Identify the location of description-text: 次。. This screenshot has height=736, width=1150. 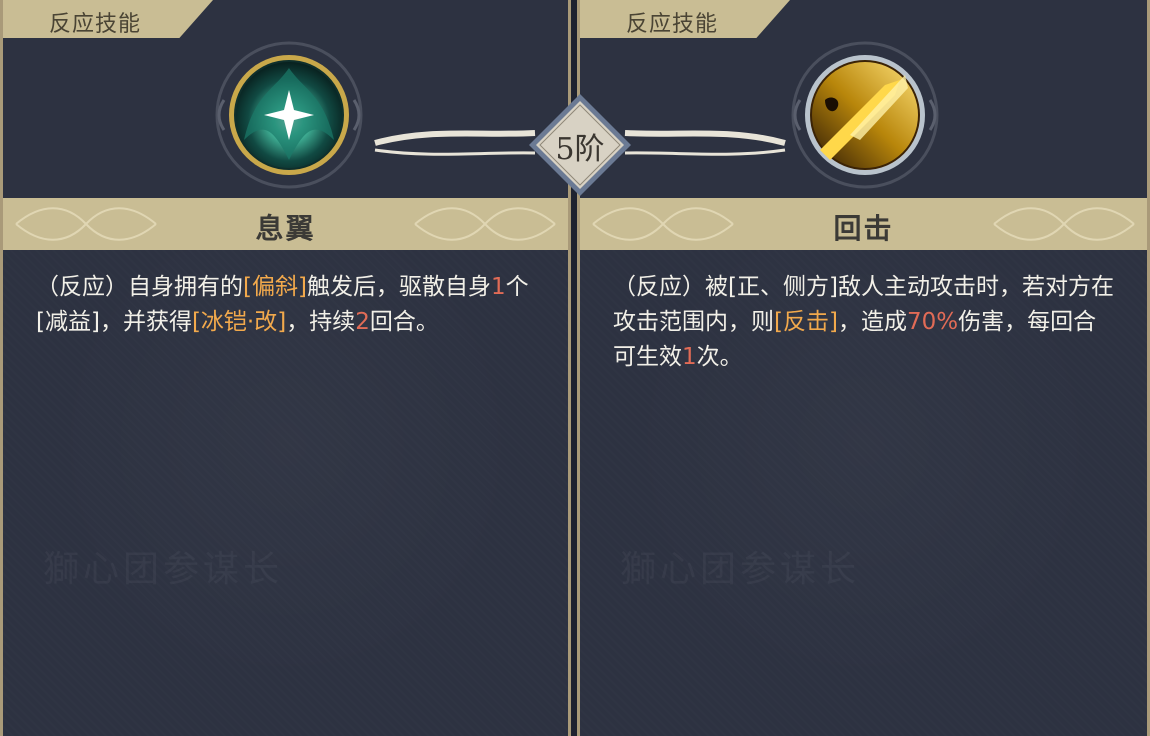
(719, 357).